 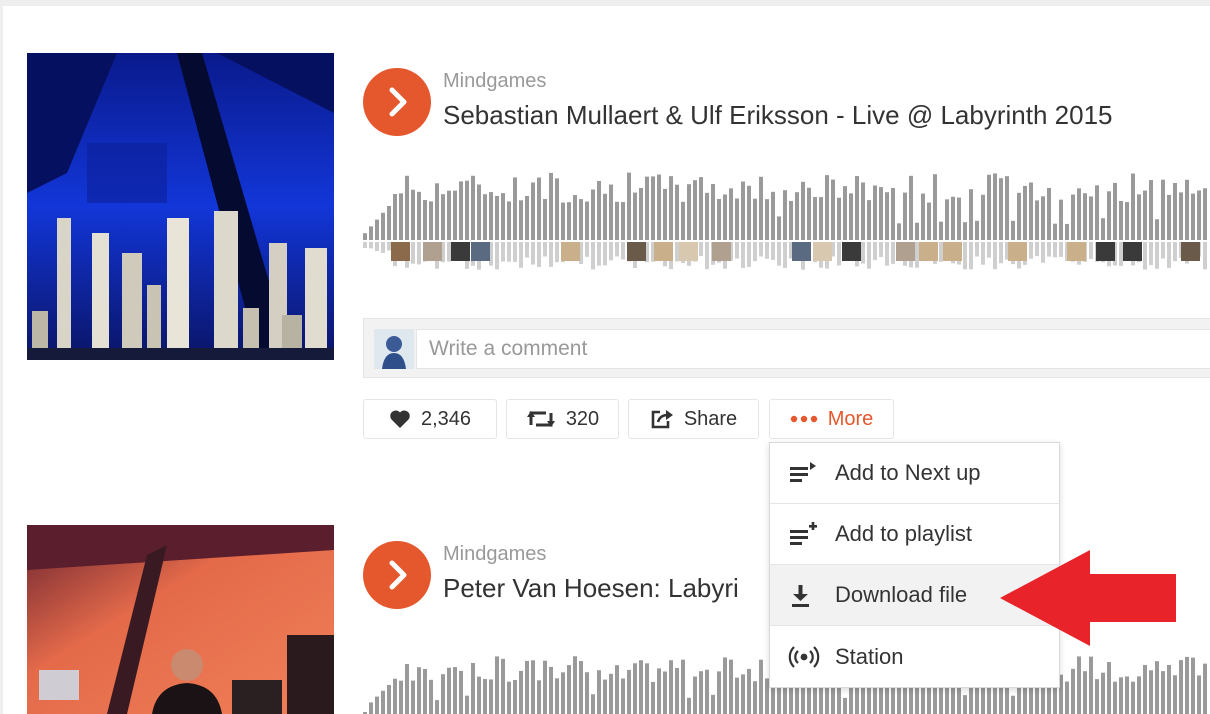 What do you see at coordinates (446, 418) in the screenshot?
I see `like-count: 2,346` at bounding box center [446, 418].